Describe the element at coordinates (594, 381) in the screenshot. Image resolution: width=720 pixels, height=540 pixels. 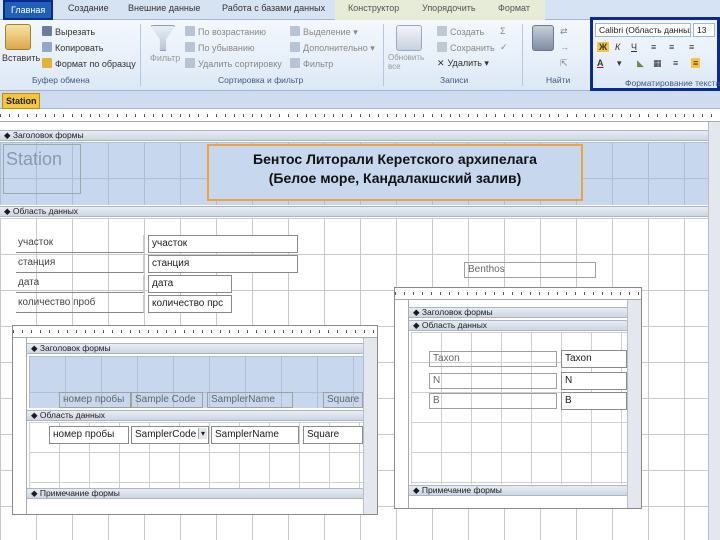
I see `field-n: N` at that location.